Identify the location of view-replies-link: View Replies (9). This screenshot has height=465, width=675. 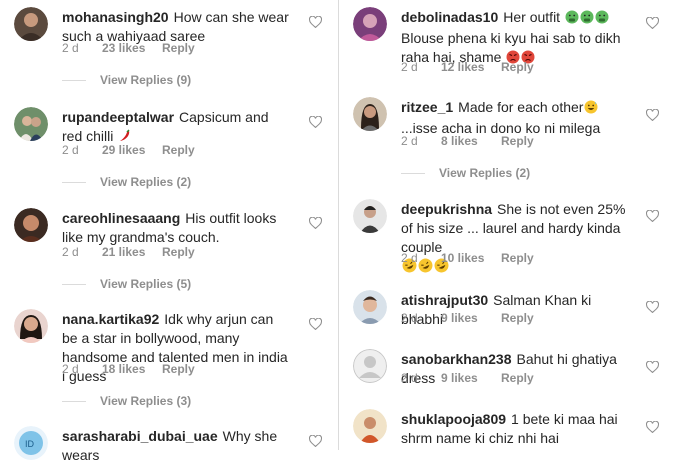
(126, 80).